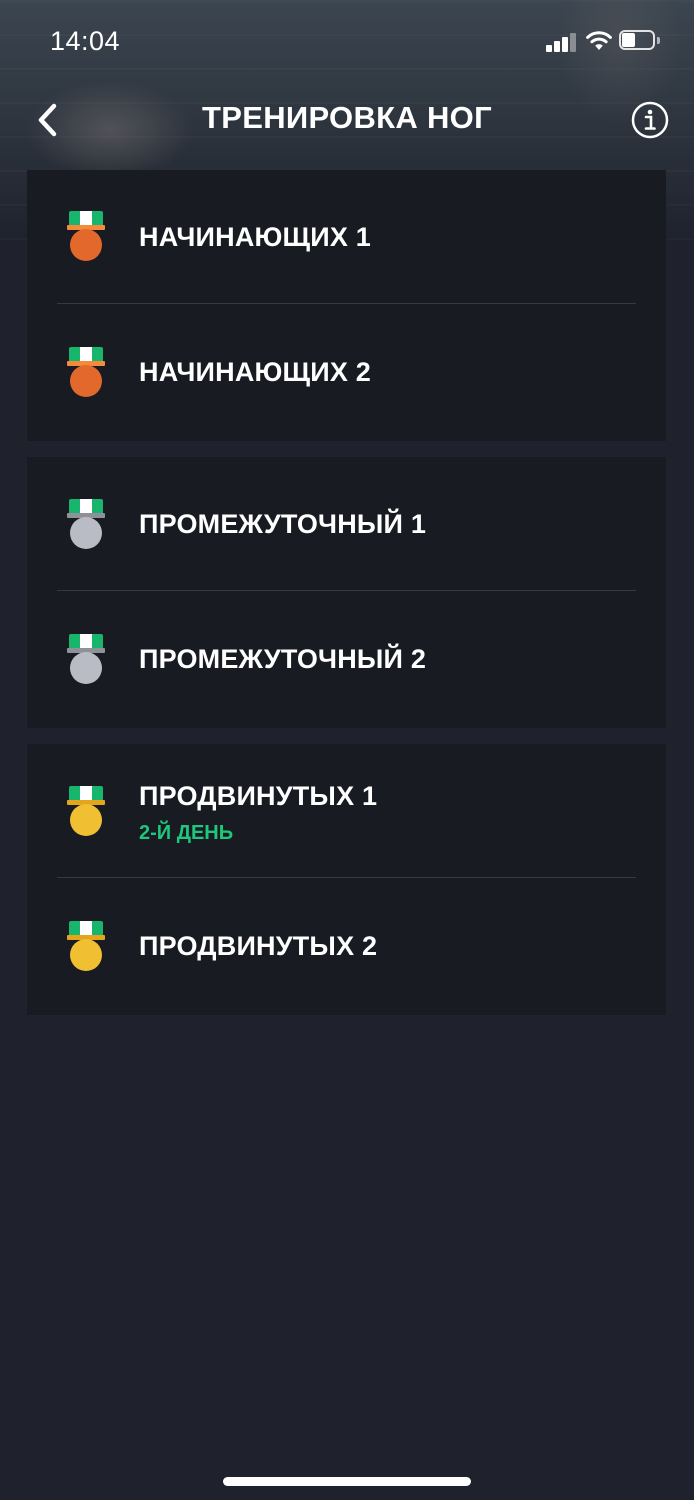 Image resolution: width=694 pixels, height=1500 pixels. I want to click on workout-item-beginner-2: НАЧИНАЮЩИХ 2, so click(346, 373).